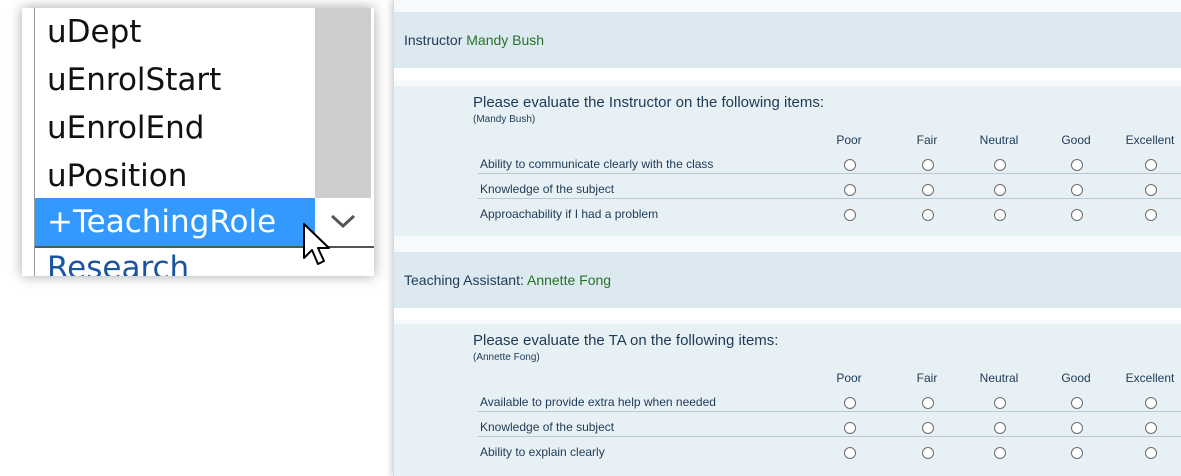  What do you see at coordinates (316, 244) in the screenshot?
I see `mouse-pointer-icon` at bounding box center [316, 244].